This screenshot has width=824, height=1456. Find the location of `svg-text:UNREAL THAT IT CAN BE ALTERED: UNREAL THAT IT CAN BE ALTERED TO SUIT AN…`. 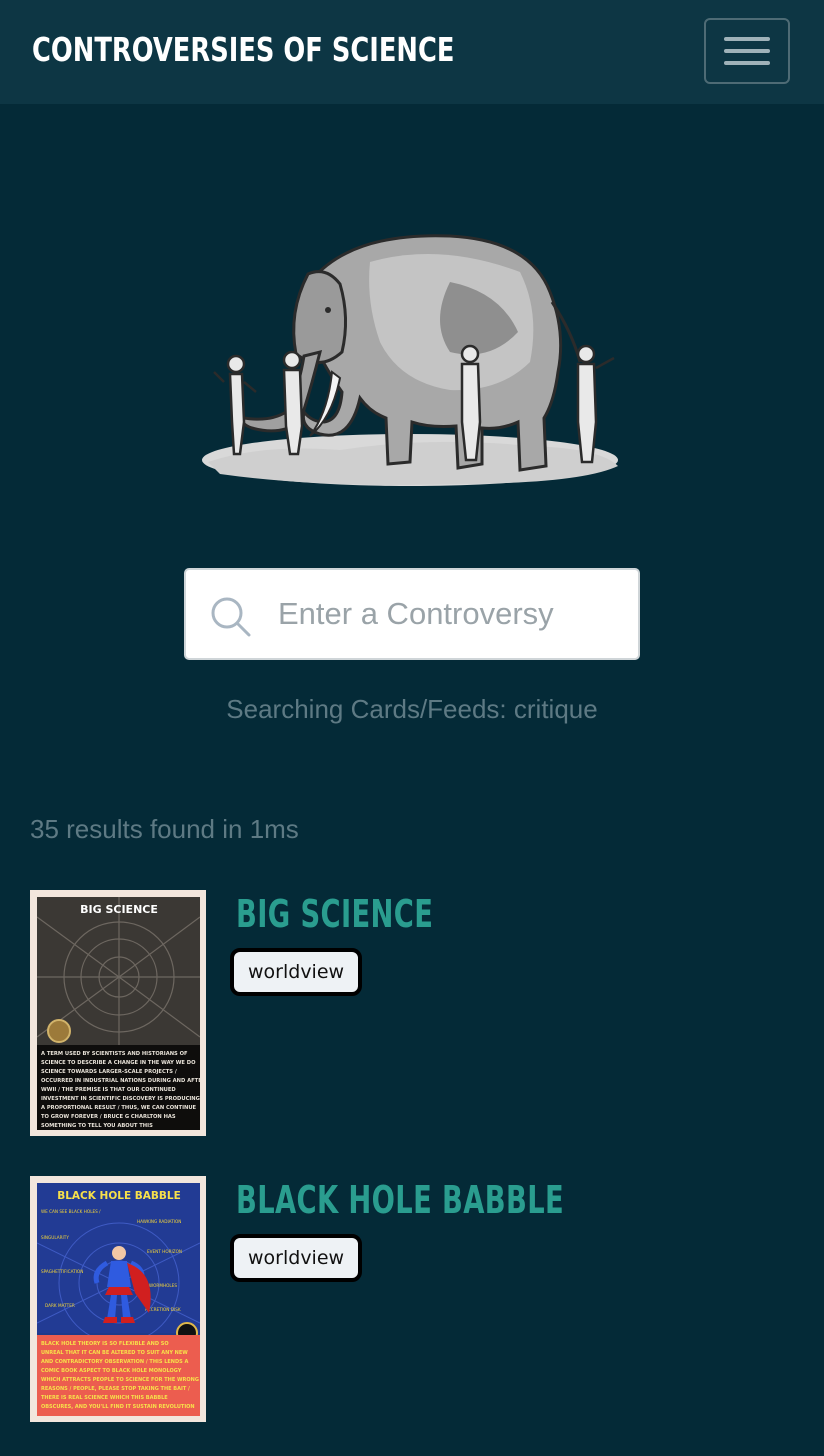

svg-text:UNREAL THAT IT CAN BE ALTERED: UNREAL THAT IT CAN BE ALTERED TO SUIT AN… is located at coordinates (114, 1353).